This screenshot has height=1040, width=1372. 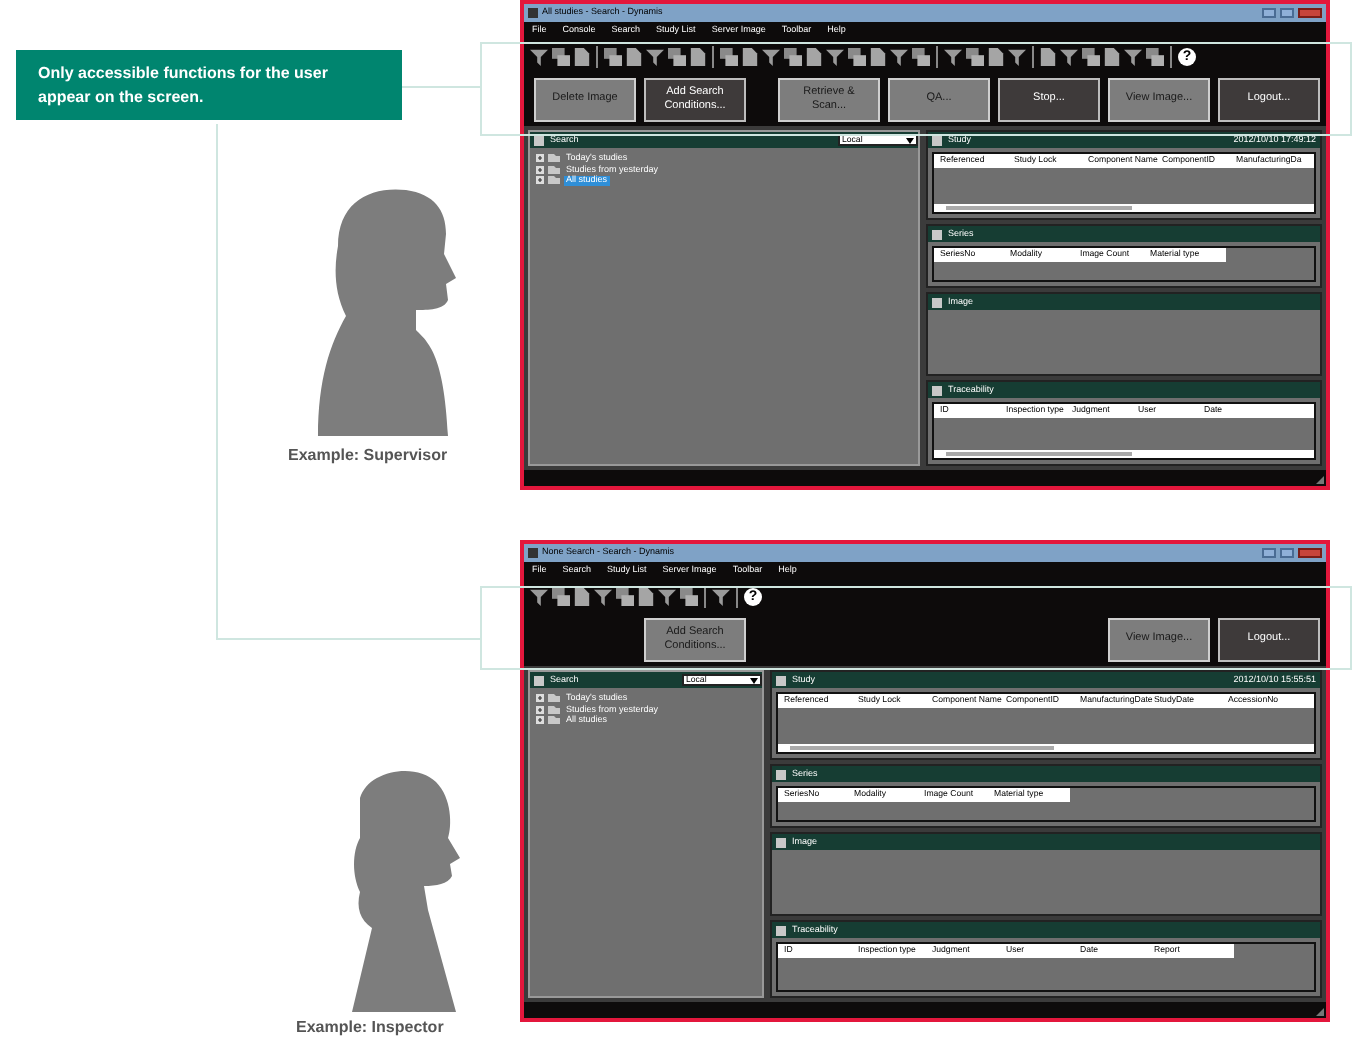 What do you see at coordinates (184, 85) in the screenshot?
I see `callout-text: Only accessible functions for the user appear on the screen.` at bounding box center [184, 85].